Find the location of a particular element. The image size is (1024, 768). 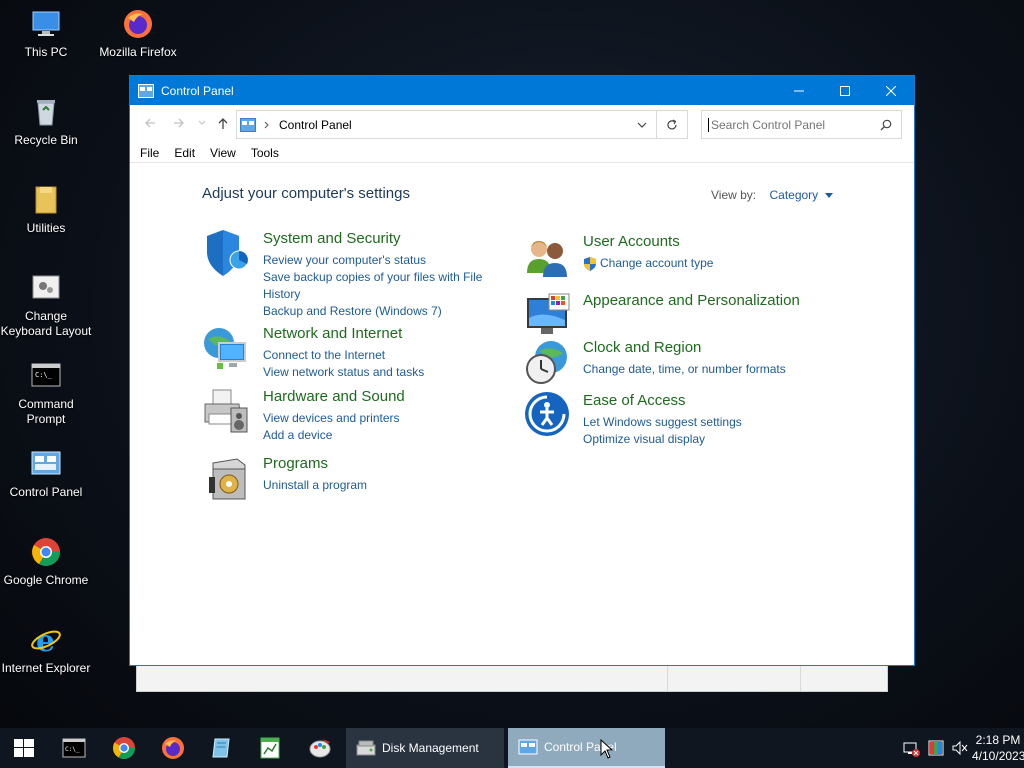

category-title: Ease of Access is located at coordinates (634, 400).